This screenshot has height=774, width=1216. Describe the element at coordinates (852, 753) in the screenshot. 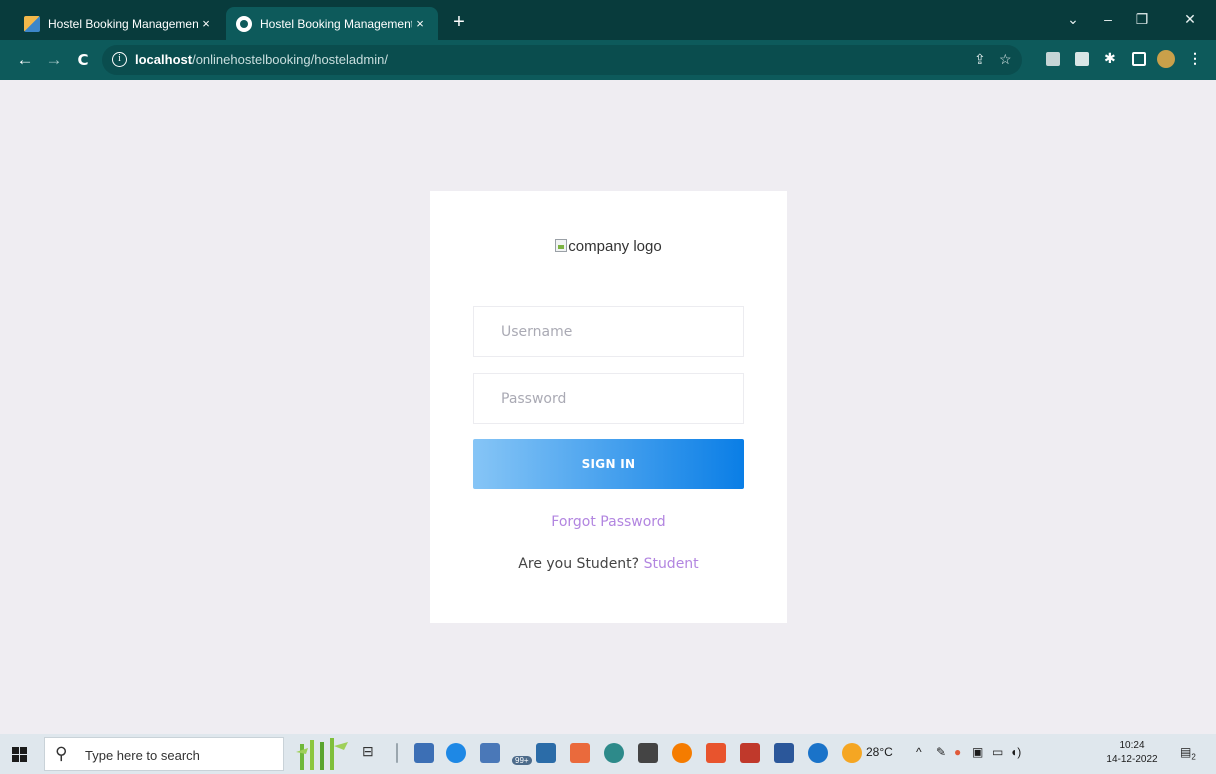

I see `weather-icon` at that location.